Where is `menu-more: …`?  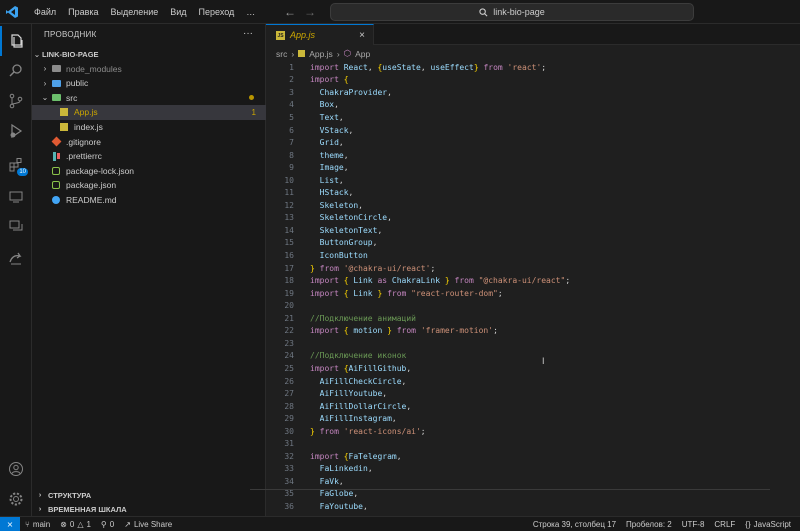 menu-more: … is located at coordinates (250, 12).